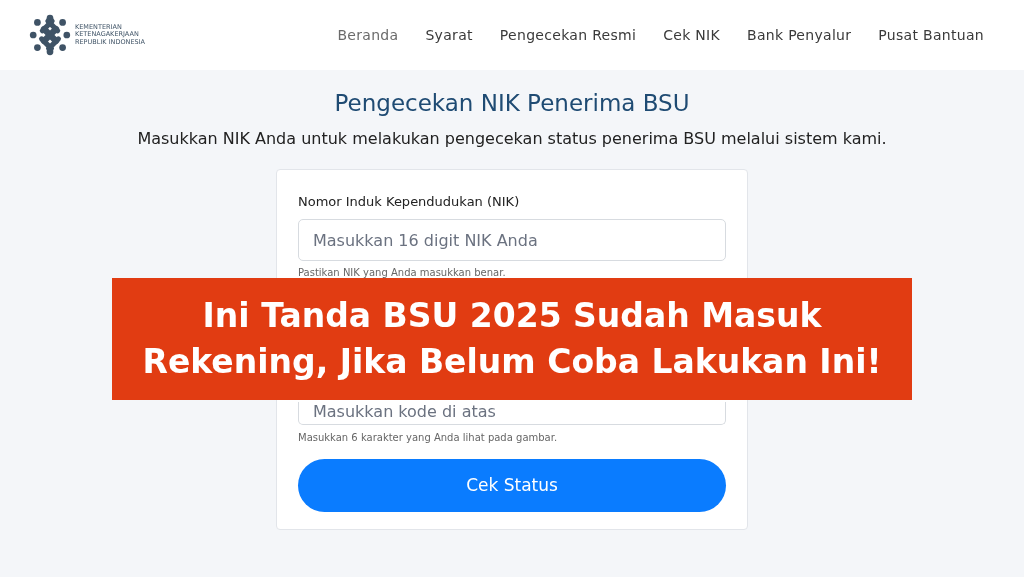 This screenshot has height=577, width=1024. I want to click on code-field: Masukkan kode di atas, so click(512, 413).